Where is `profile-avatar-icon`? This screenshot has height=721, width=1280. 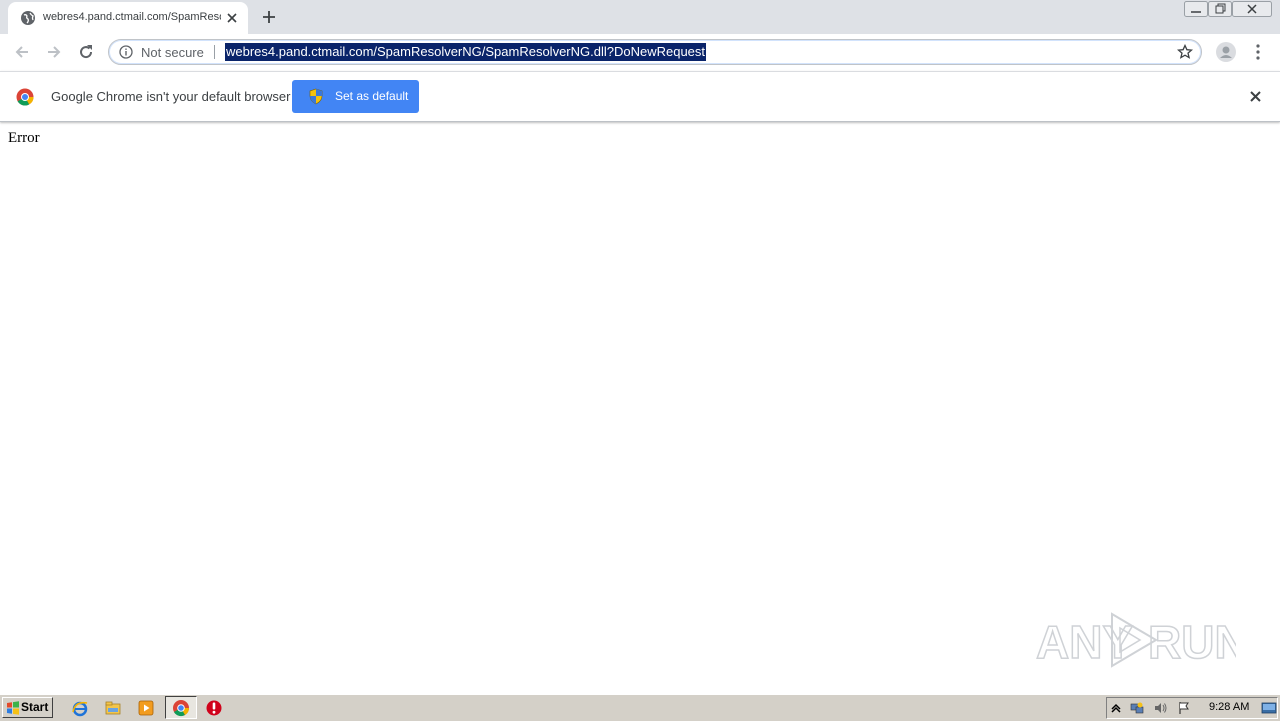
profile-avatar-icon is located at coordinates (1226, 52).